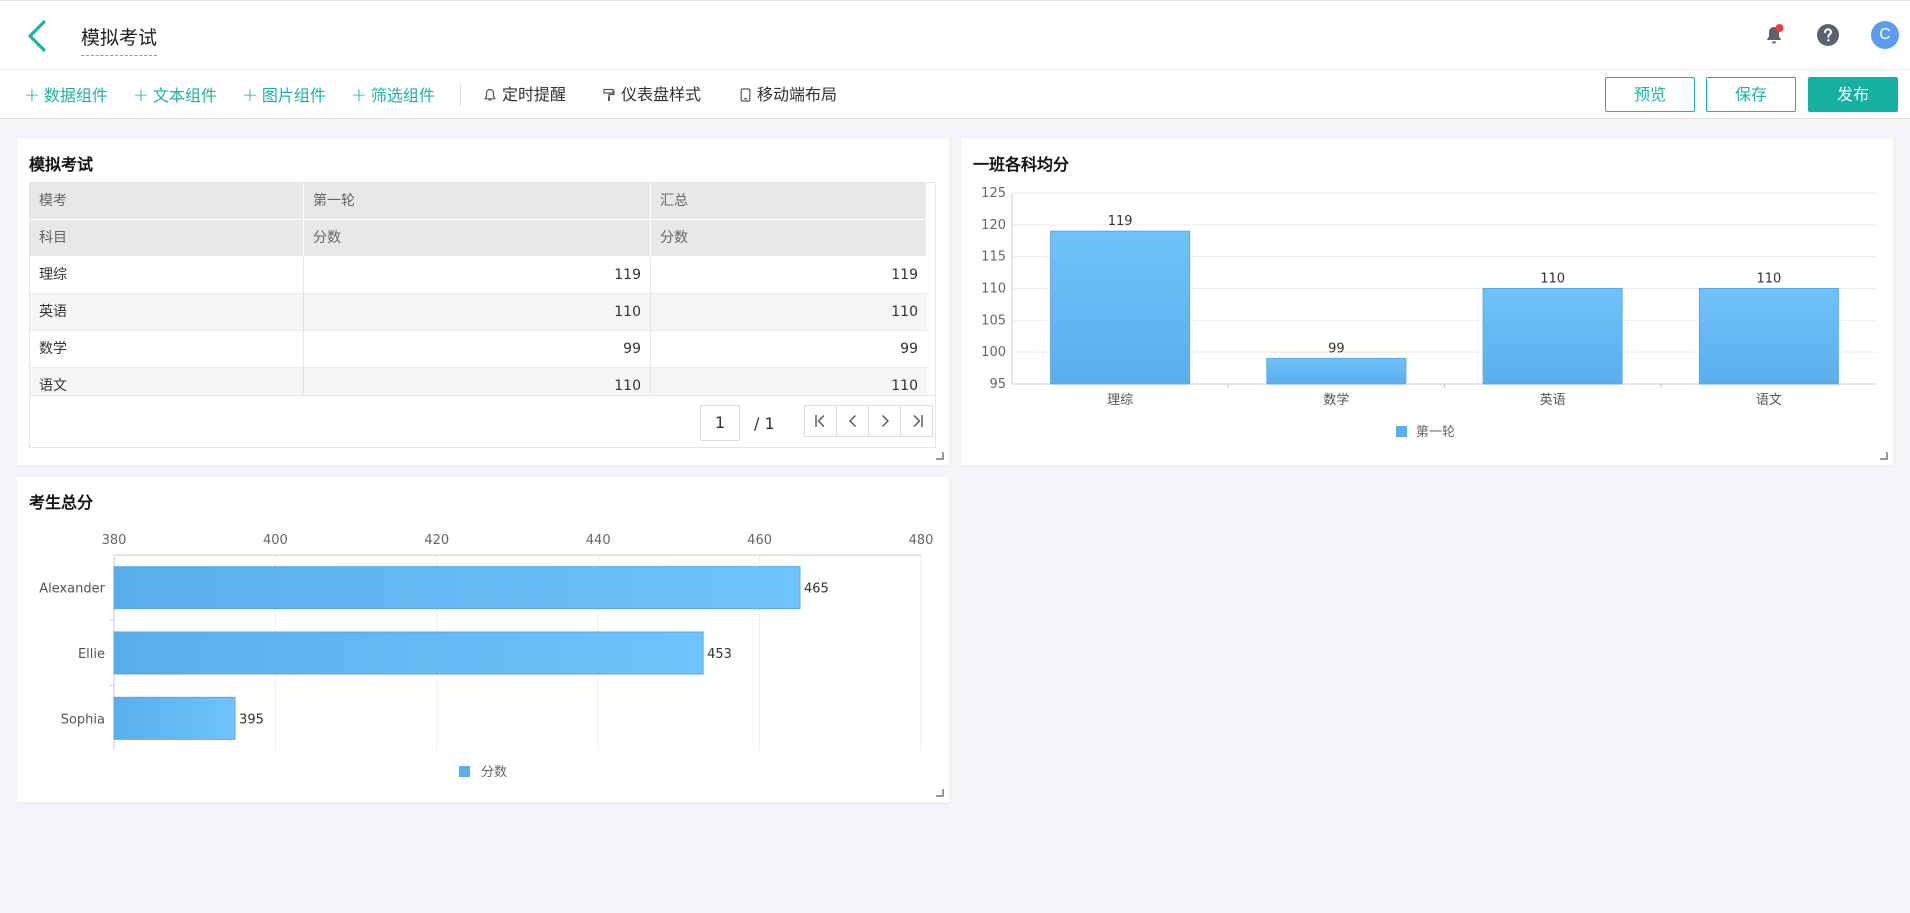 This screenshot has height=913, width=1910. I want to click on table-header-row: 模考 第一轮 汇总, so click(478, 201).